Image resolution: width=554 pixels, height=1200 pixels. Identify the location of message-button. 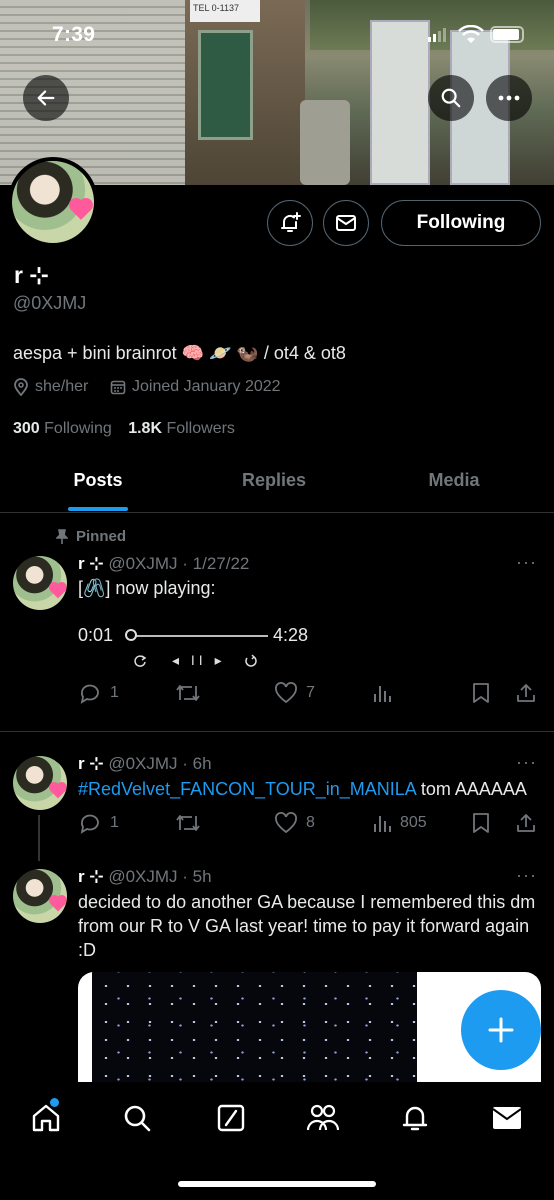
(346, 223).